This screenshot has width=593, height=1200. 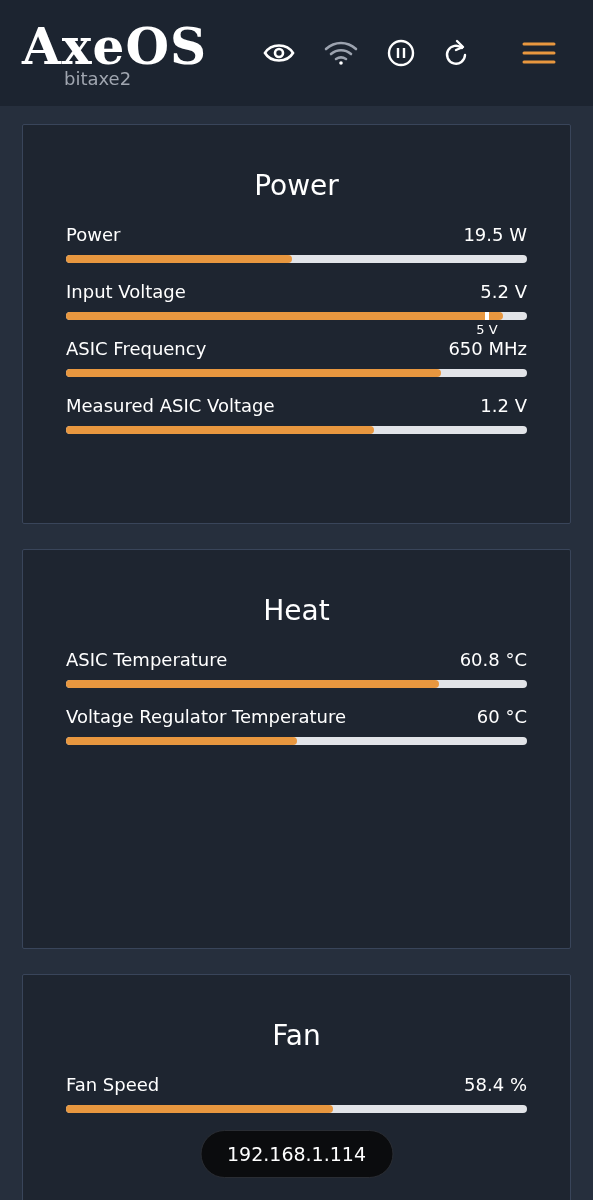 What do you see at coordinates (495, 1085) in the screenshot?
I see `metric-value: 58.4 %` at bounding box center [495, 1085].